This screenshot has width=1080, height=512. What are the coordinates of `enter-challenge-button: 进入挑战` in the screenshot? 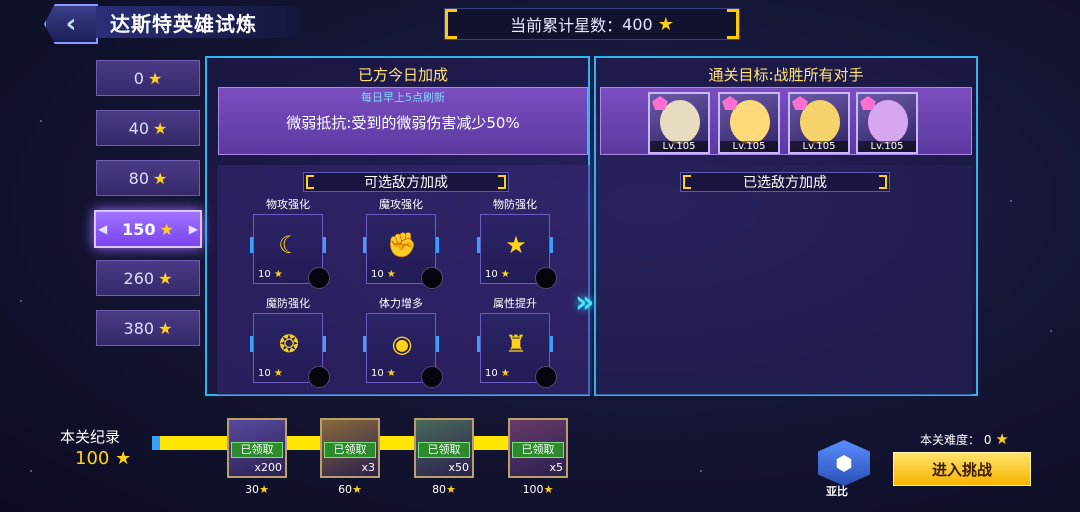 It's located at (962, 469).